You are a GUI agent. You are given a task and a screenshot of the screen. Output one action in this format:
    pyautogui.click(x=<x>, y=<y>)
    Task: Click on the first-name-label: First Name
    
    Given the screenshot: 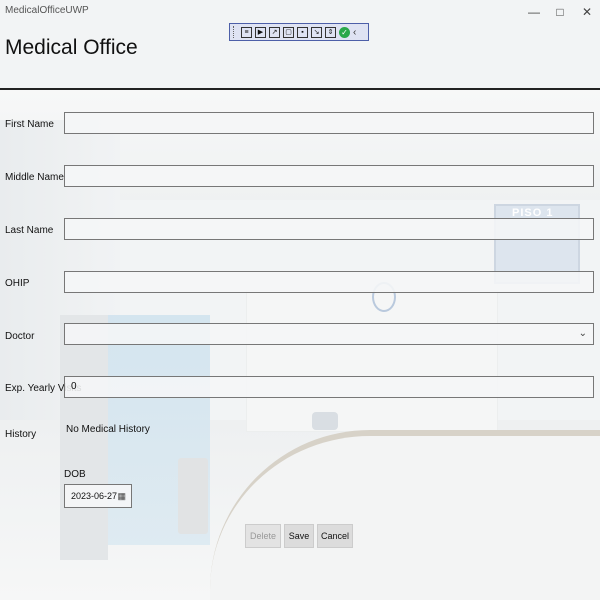 What is the action you would take?
    pyautogui.click(x=29, y=124)
    